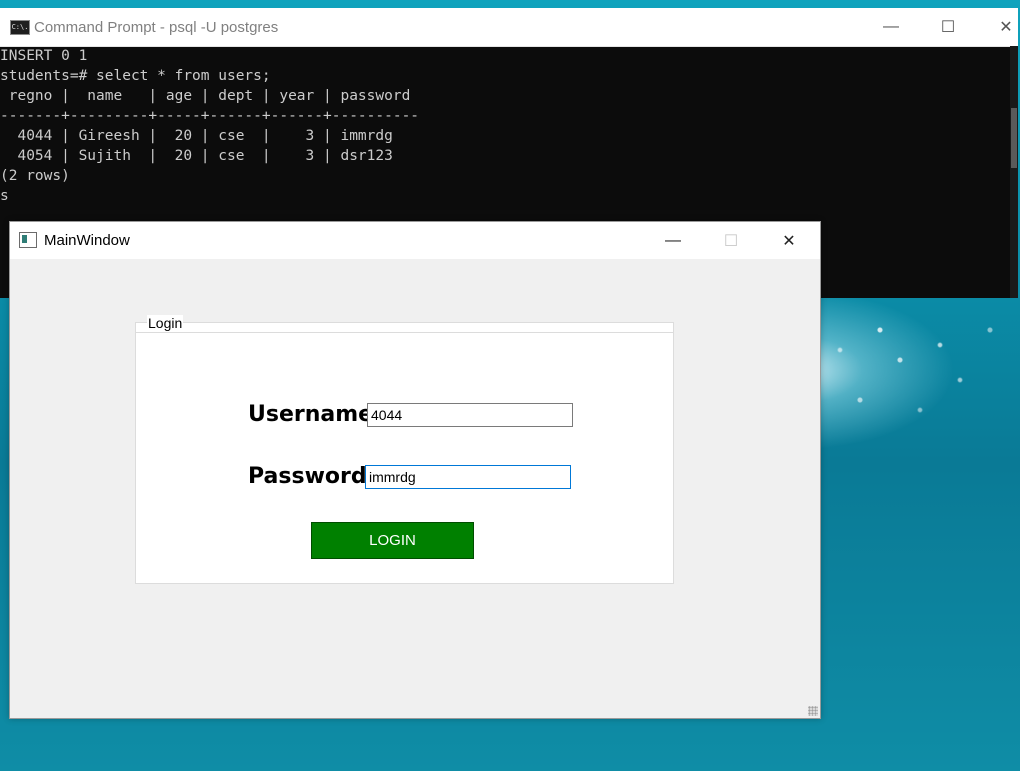 The height and width of the screenshot is (771, 1020). Describe the element at coordinates (1014, 138) in the screenshot. I see `scrollbar-thumb` at that location.